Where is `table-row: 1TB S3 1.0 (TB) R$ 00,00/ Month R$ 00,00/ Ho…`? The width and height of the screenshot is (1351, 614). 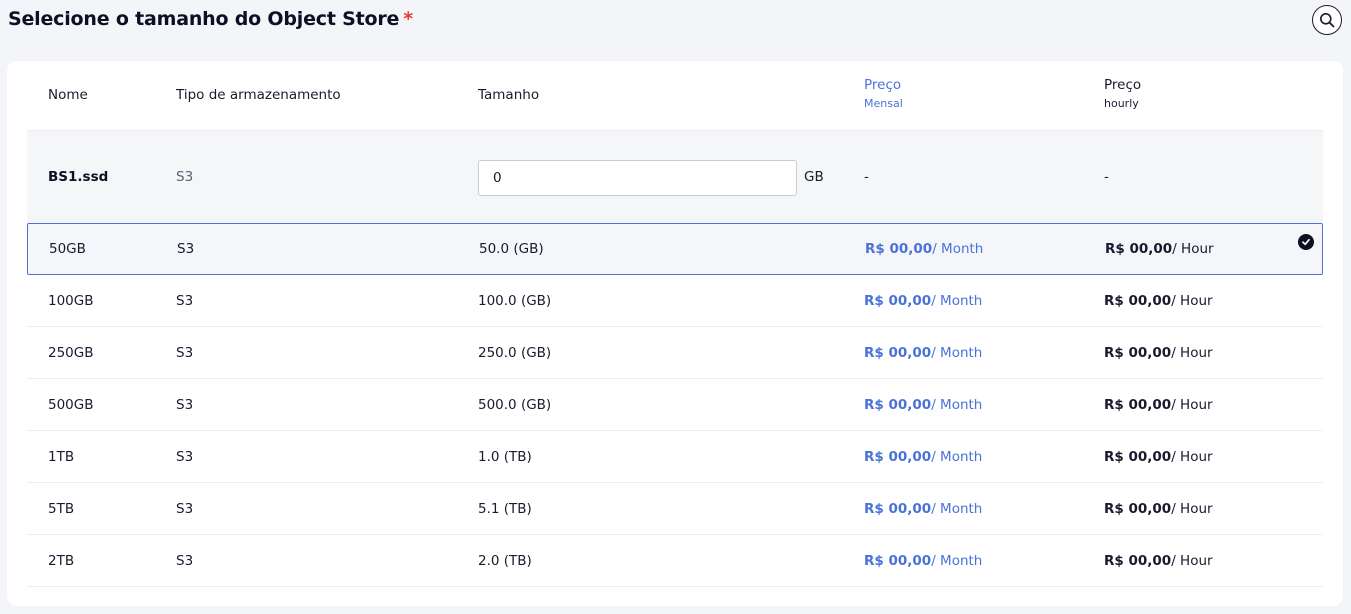
table-row: 1TB S3 1.0 (TB) R$ 00,00/ Month R$ 00,00/ Ho… is located at coordinates (675, 457).